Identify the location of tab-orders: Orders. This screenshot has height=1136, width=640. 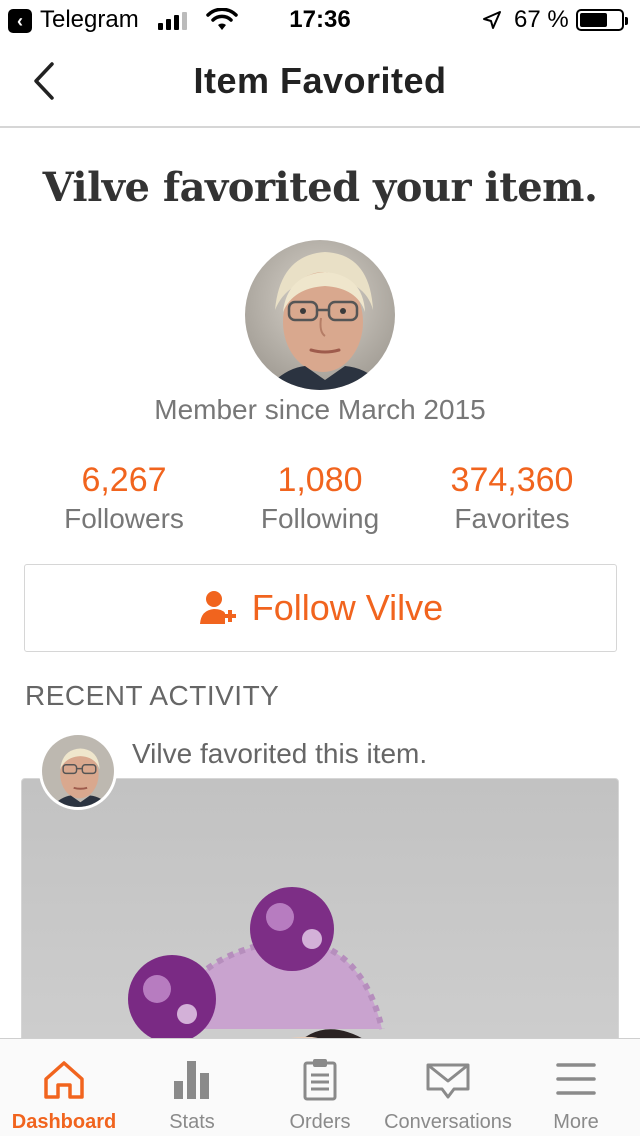
(320, 1087).